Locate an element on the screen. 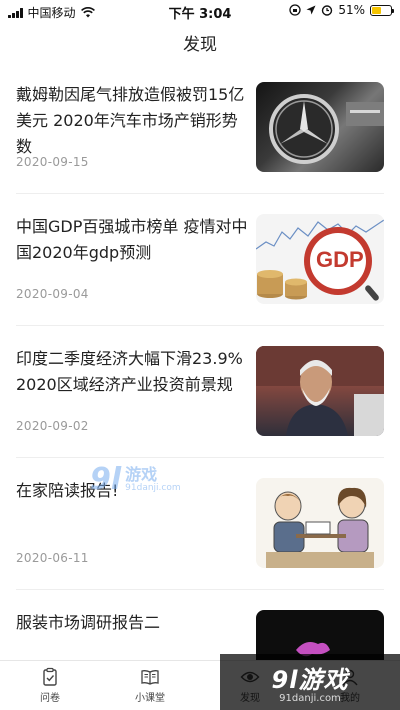  article-title: 中国GDP百强城市榜单 疫情对中国2020年gdp预测 is located at coordinates (132, 239).